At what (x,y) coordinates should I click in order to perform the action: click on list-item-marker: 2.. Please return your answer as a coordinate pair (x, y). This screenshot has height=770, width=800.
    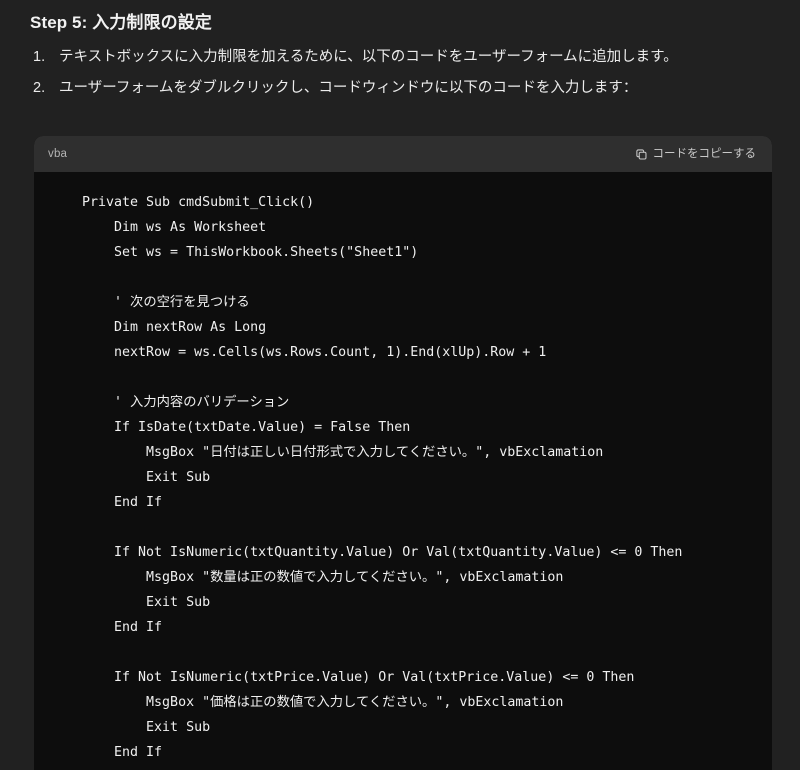
    Looking at the image, I should click on (39, 88).